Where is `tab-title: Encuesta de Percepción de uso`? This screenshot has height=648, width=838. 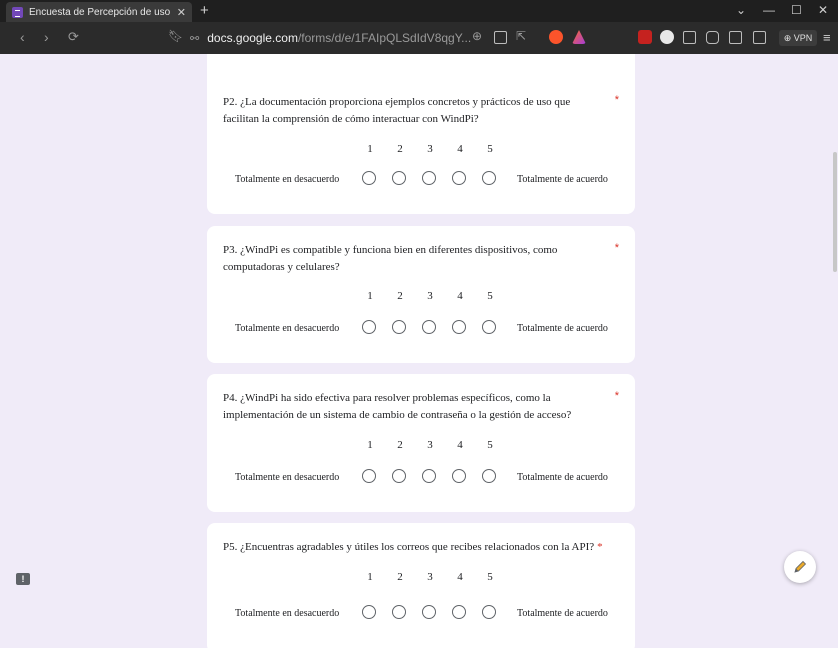 tab-title: Encuesta de Percepción de uso is located at coordinates (100, 12).